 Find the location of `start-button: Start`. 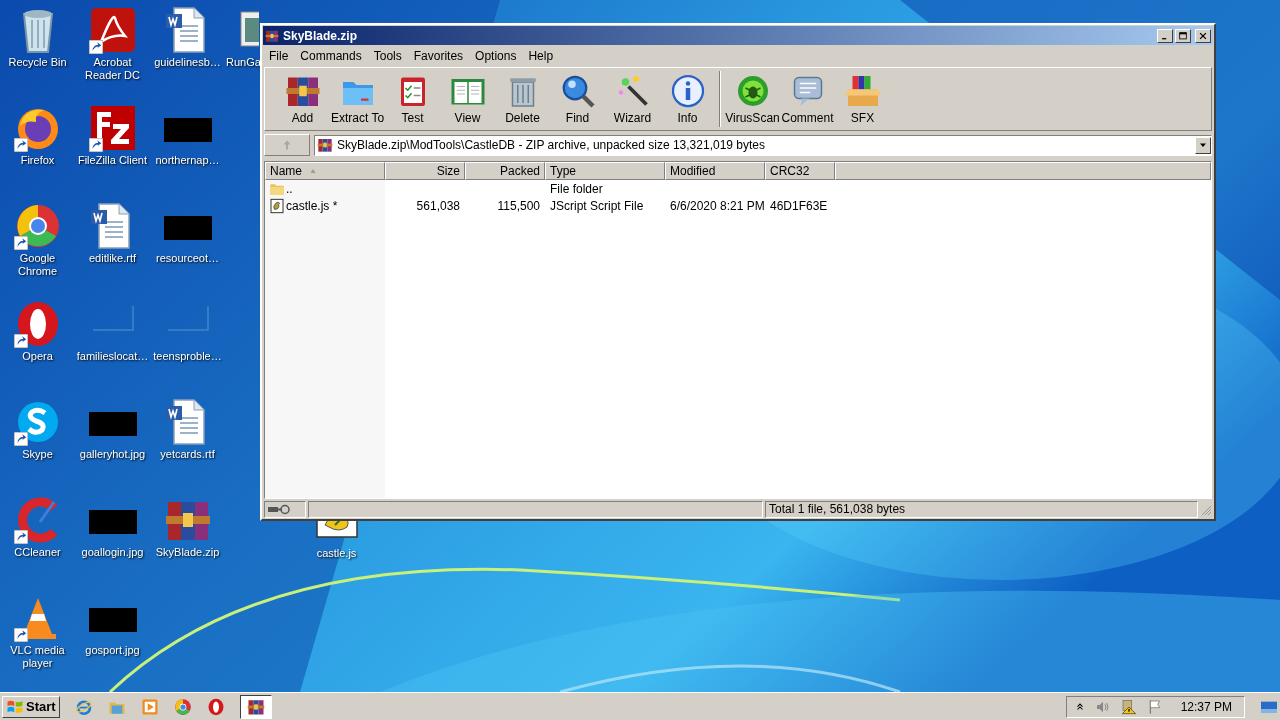

start-button: Start is located at coordinates (31, 706).